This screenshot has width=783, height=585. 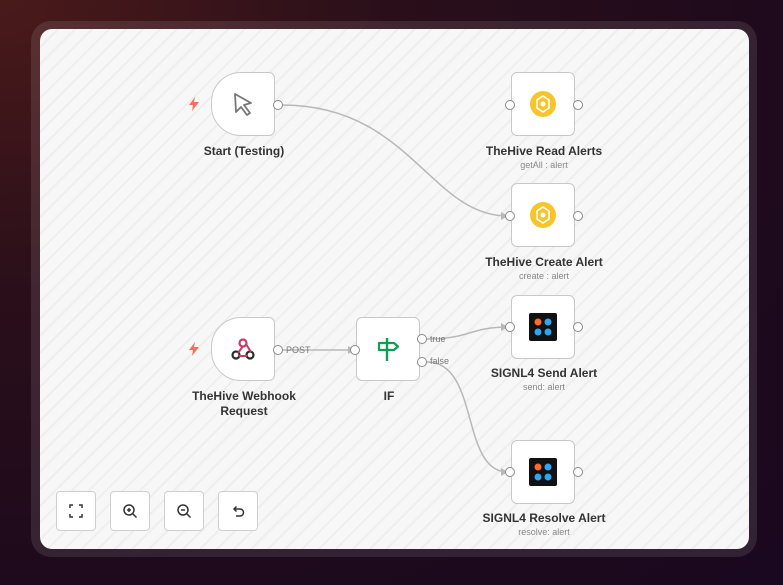 What do you see at coordinates (389, 396) in the screenshot?
I see `if-title: IF` at bounding box center [389, 396].